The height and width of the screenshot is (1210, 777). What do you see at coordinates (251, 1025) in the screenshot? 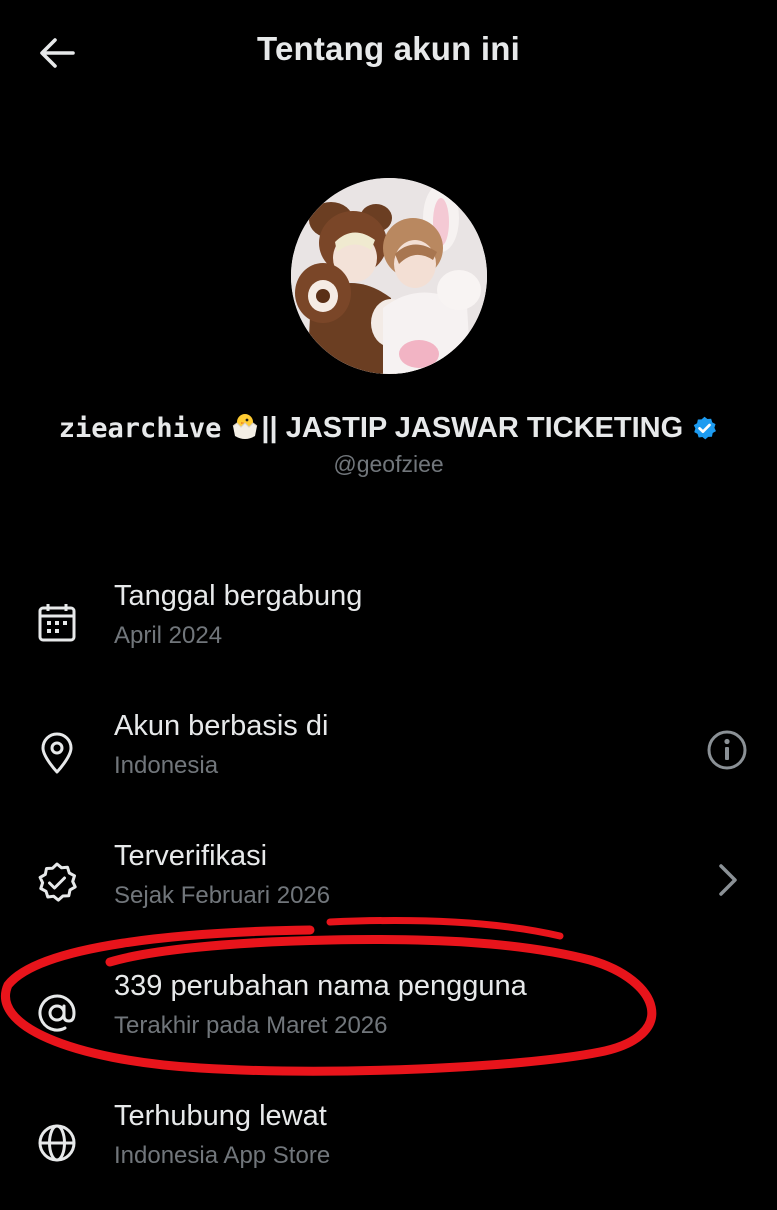
I see `detail-value: Terakhir pada Maret 2026` at bounding box center [251, 1025].